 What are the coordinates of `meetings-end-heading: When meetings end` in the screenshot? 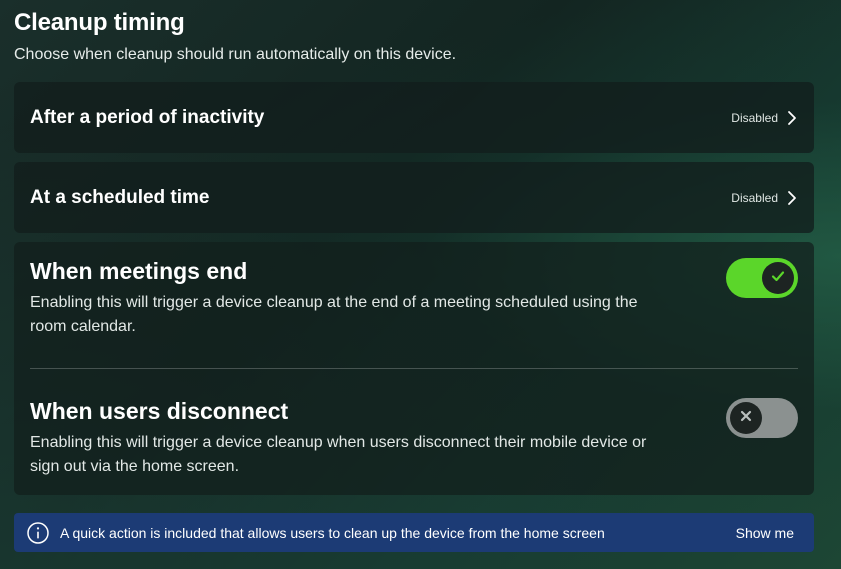 It's located at (139, 271).